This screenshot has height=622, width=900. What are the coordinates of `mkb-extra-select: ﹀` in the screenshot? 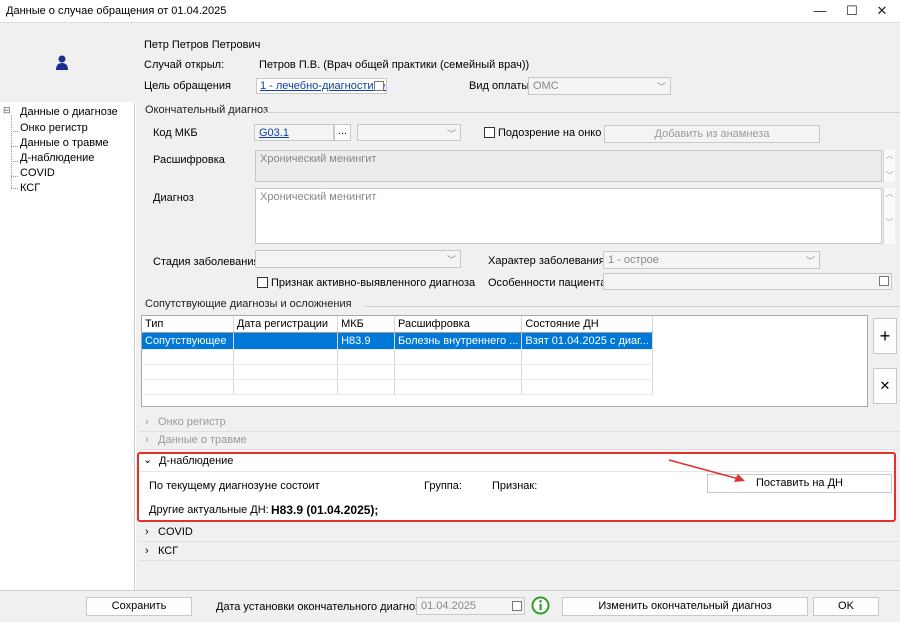 It's located at (409, 132).